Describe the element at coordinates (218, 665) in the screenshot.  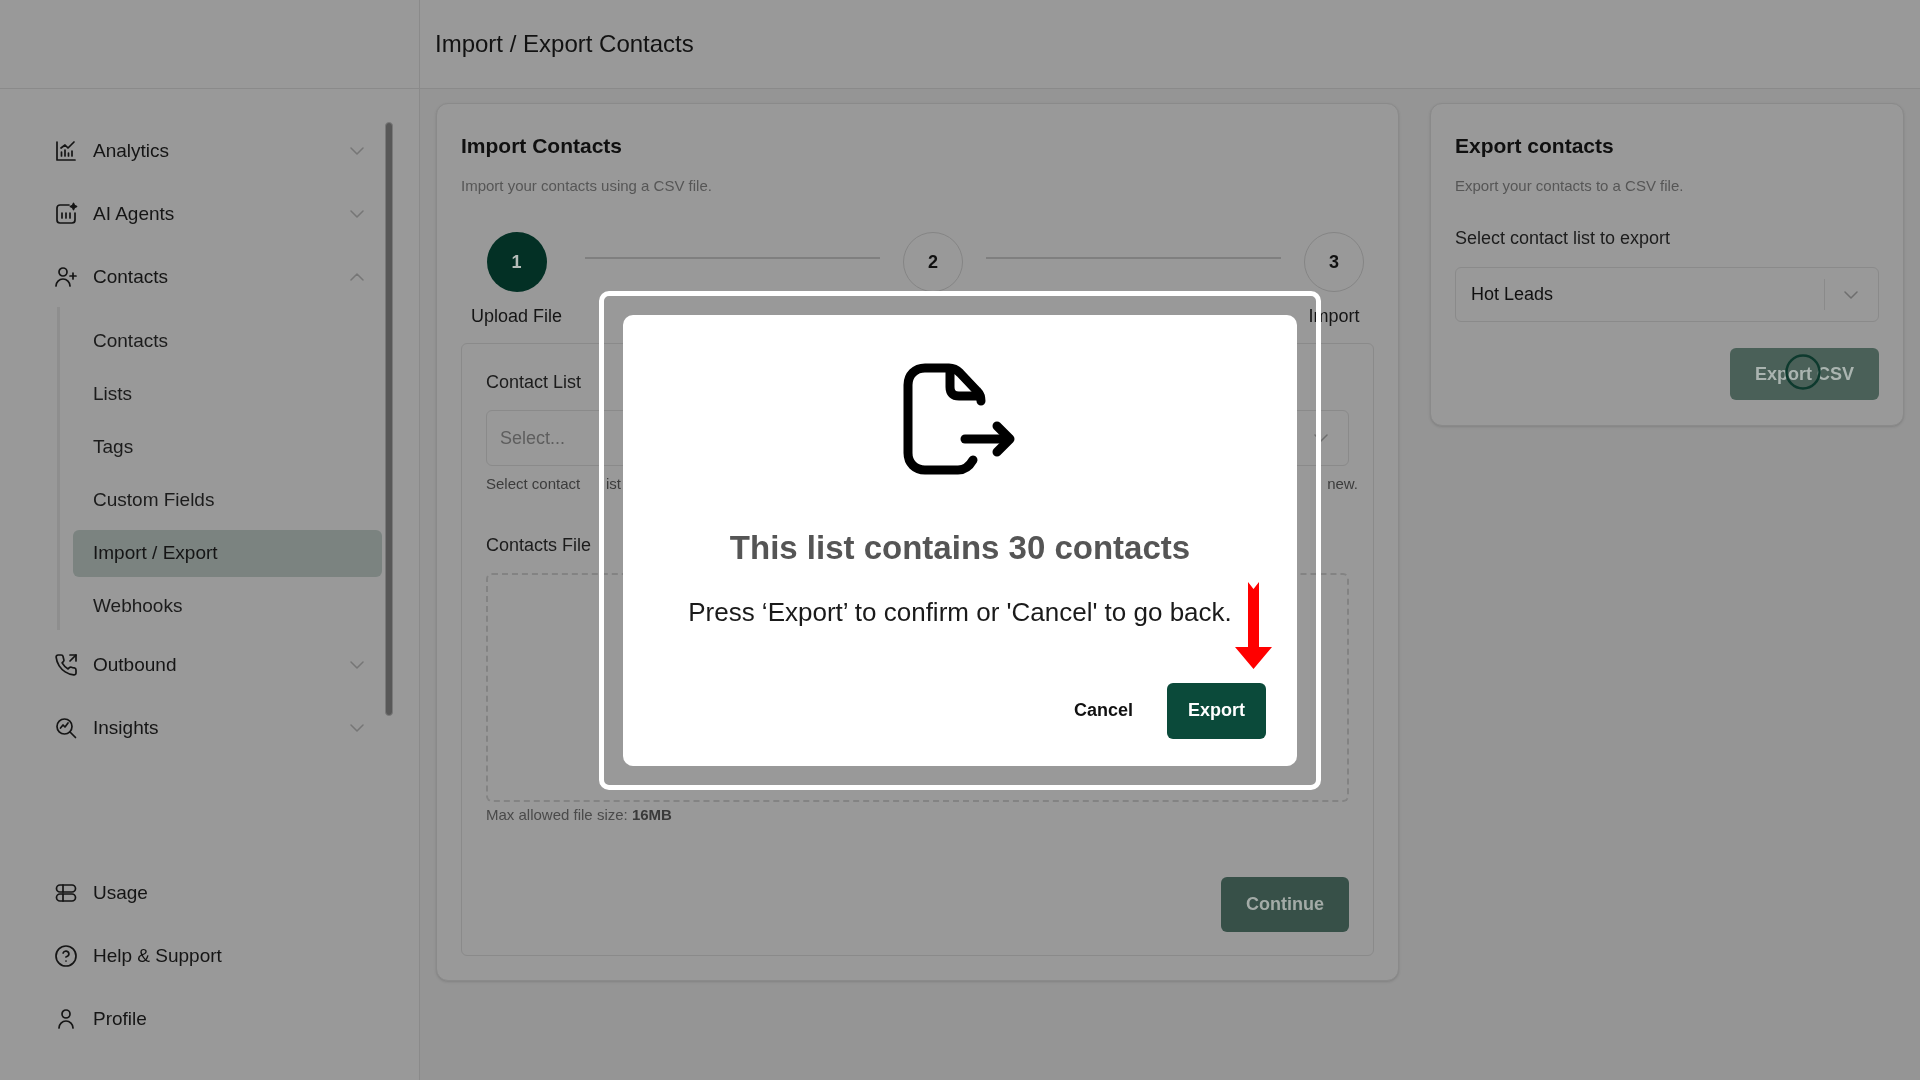
I see `sidebar-item: Outbound` at that location.